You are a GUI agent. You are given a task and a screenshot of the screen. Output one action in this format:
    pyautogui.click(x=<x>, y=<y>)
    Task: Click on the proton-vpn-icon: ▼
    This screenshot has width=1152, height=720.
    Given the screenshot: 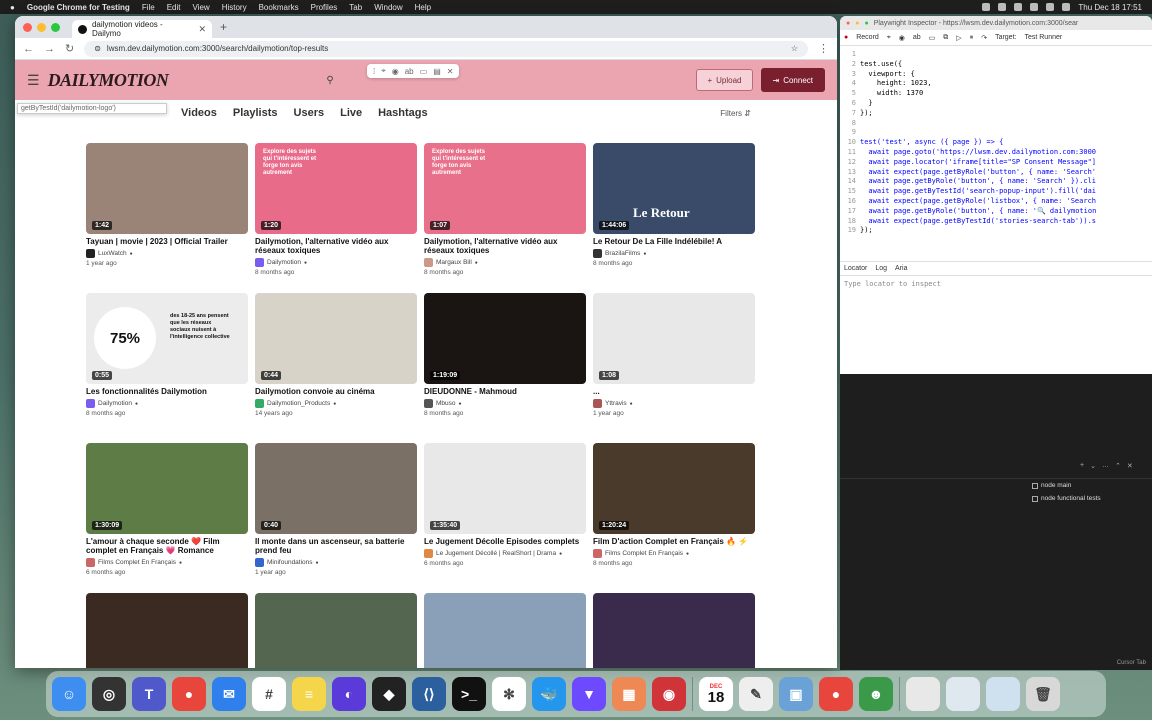 What is the action you would take?
    pyautogui.click(x=589, y=694)
    